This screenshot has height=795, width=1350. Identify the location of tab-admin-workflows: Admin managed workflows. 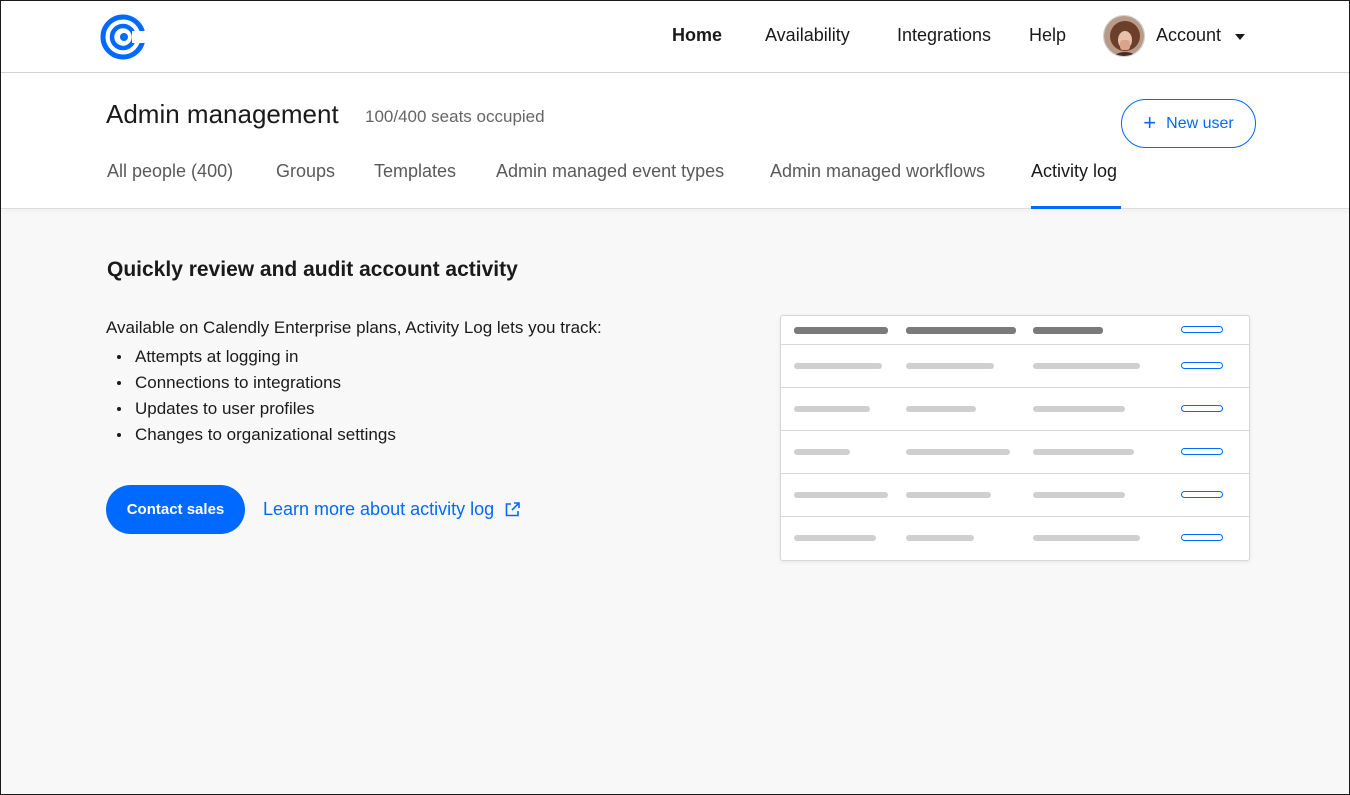
(877, 171).